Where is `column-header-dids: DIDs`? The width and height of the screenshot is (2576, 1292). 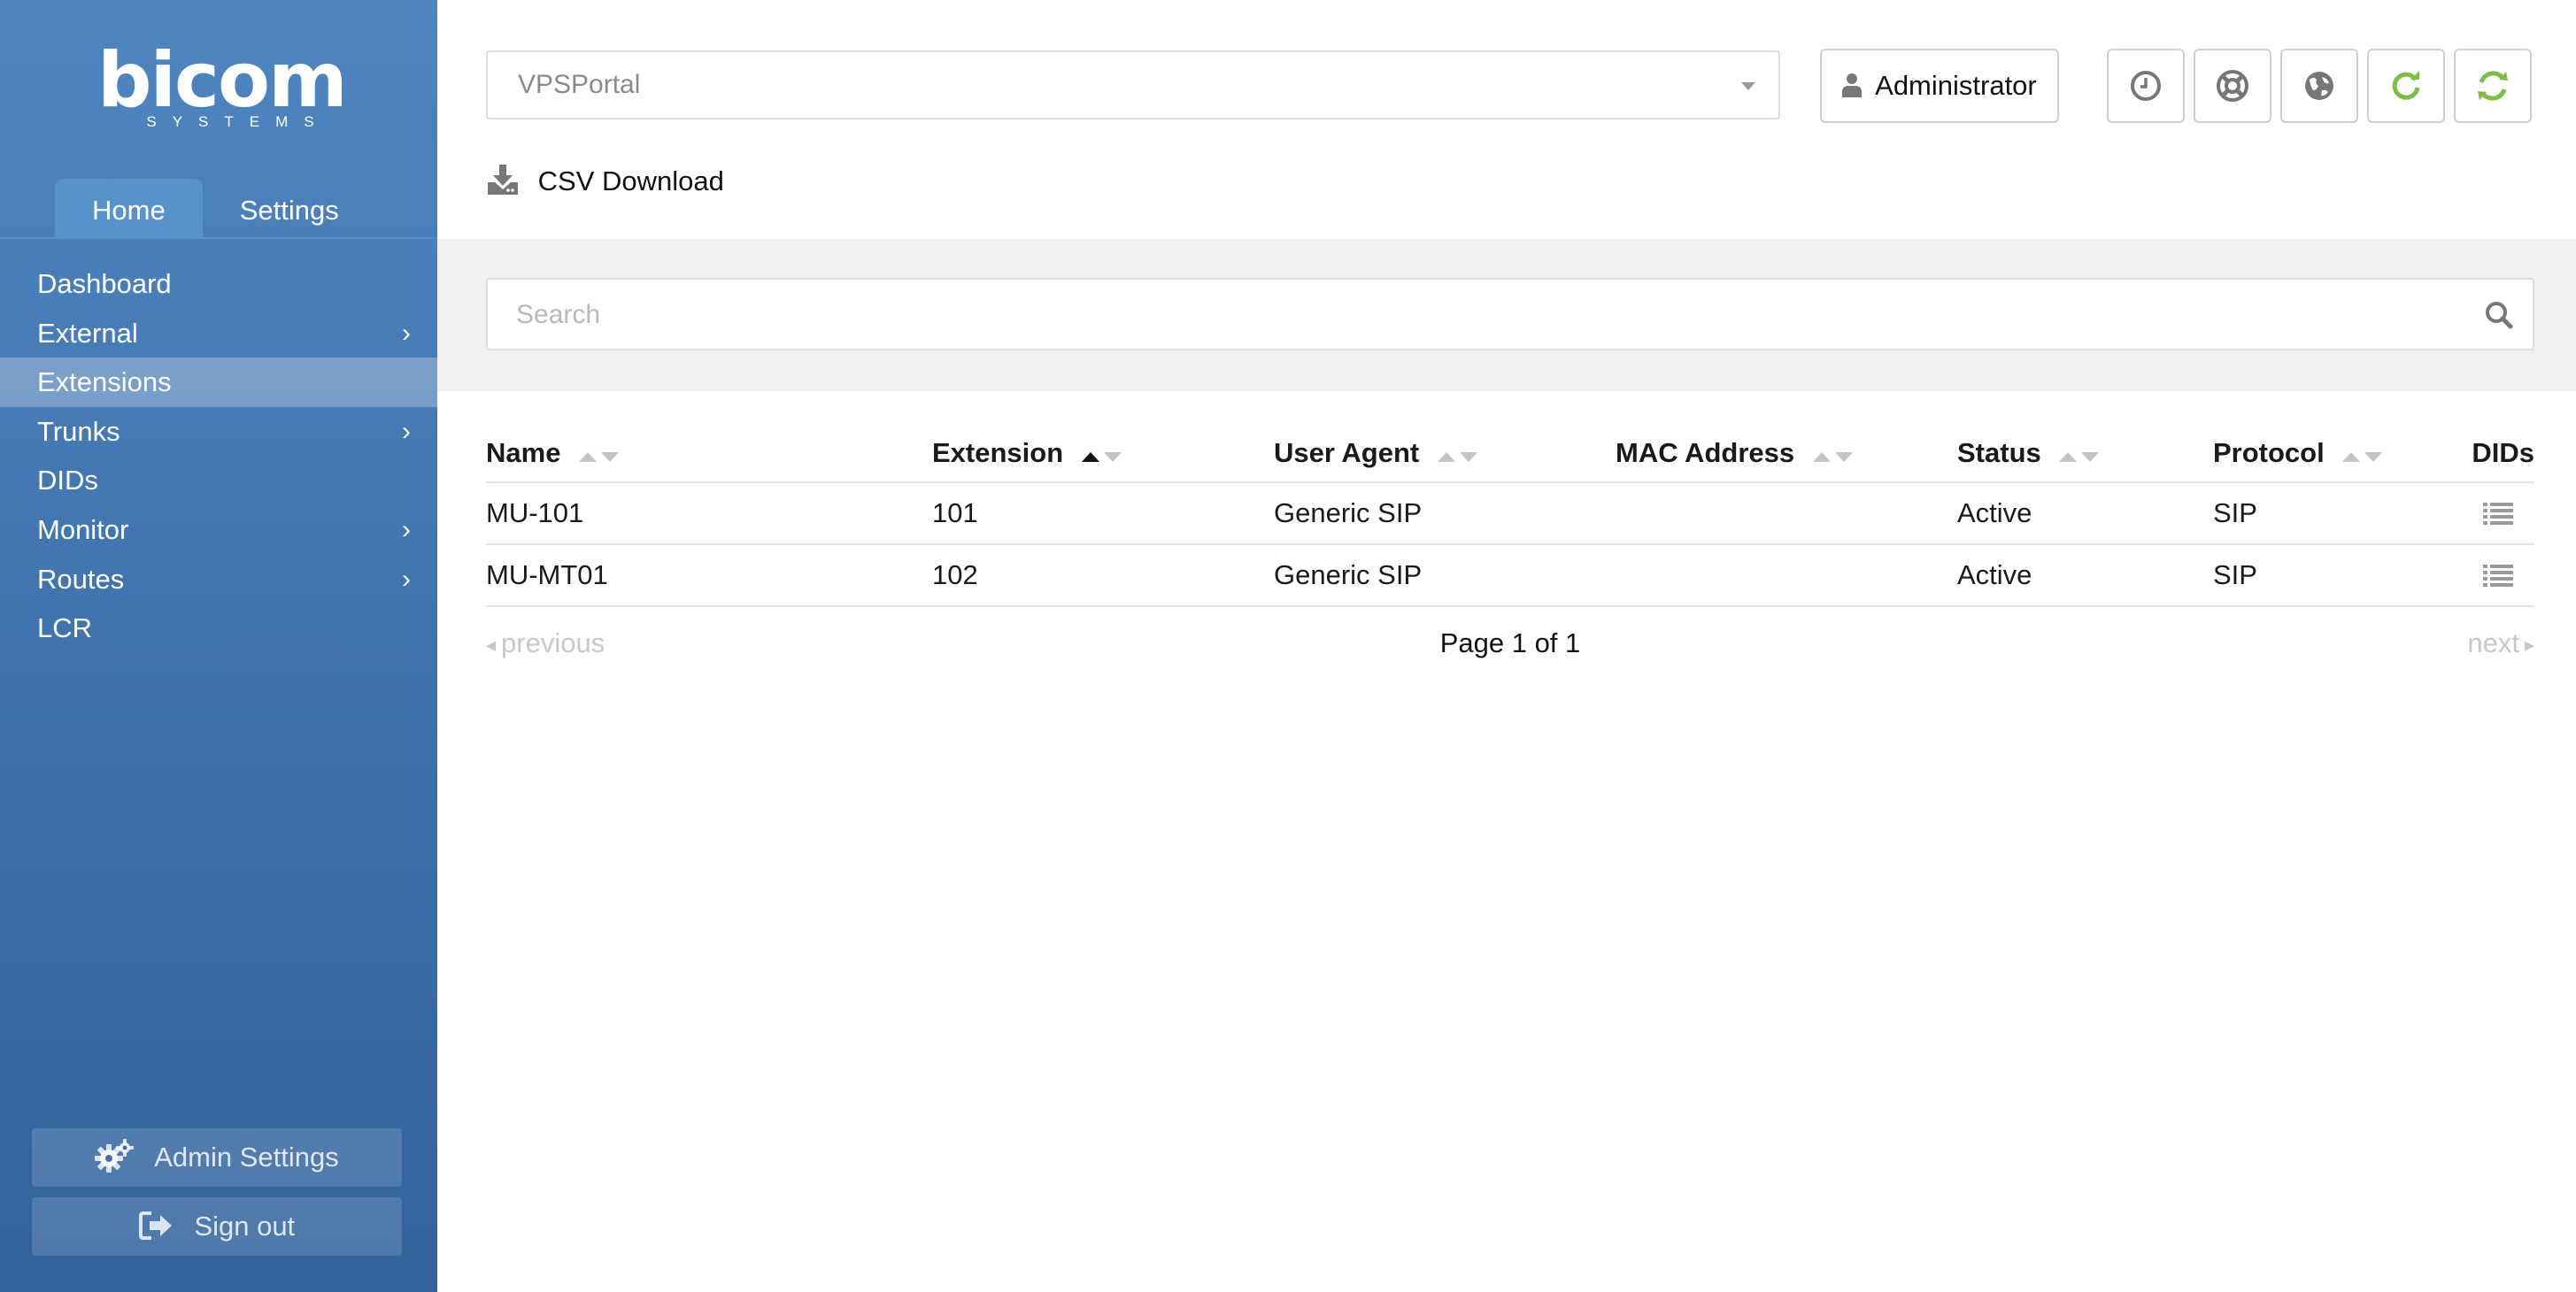 column-header-dids: DIDs is located at coordinates (2503, 453).